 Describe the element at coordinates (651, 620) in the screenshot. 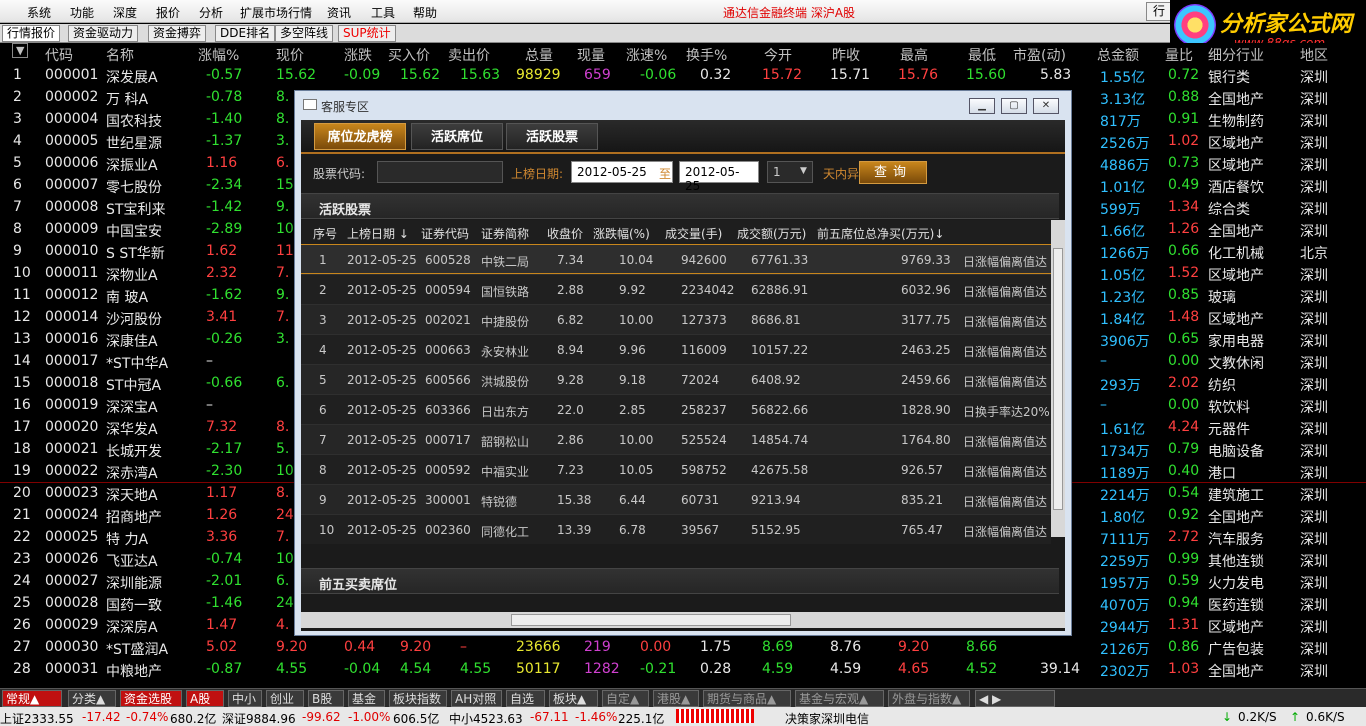

I see `horizontal-scroll-thumb` at that location.